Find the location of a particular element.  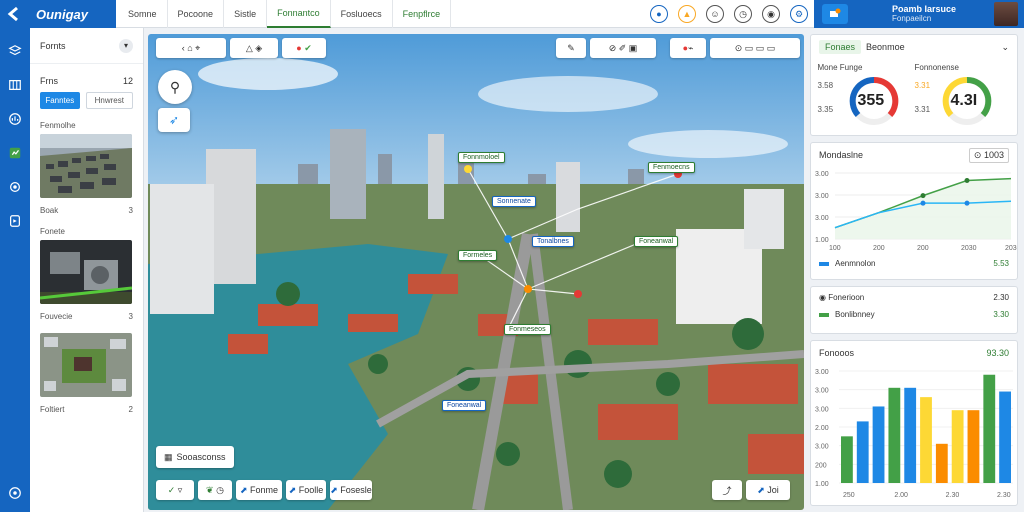

filter-primary-button: Fanntes is located at coordinates (60, 100).